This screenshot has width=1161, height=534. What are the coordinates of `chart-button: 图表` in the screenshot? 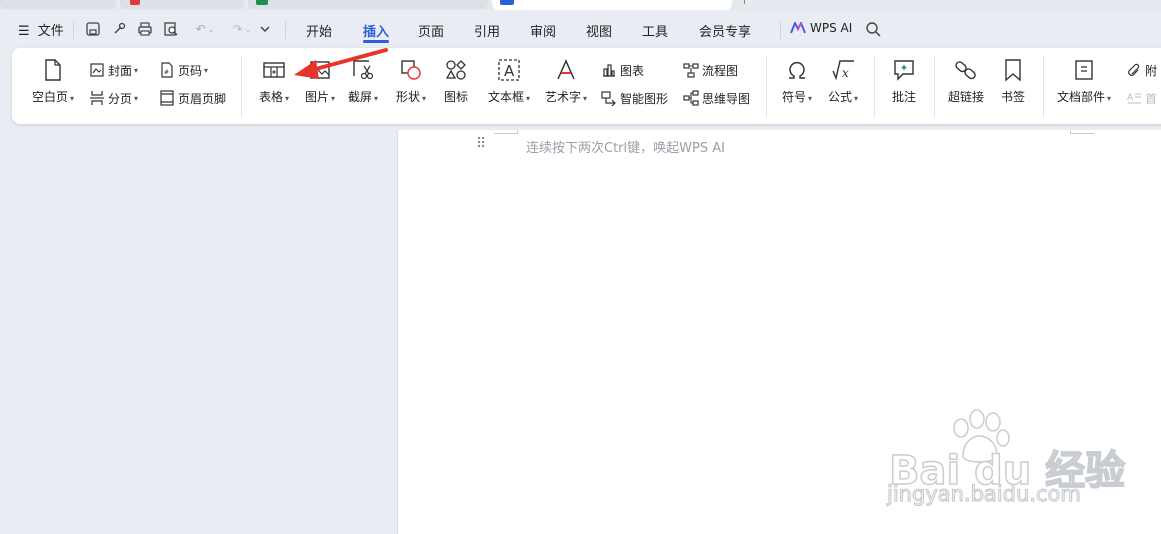 It's located at (622, 70).